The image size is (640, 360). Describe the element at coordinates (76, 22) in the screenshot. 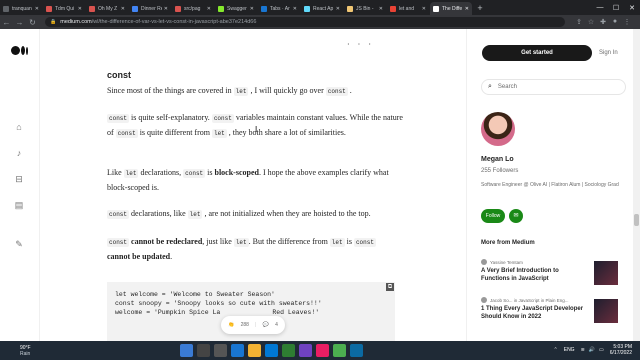

I see `url-host: medium.com` at that location.